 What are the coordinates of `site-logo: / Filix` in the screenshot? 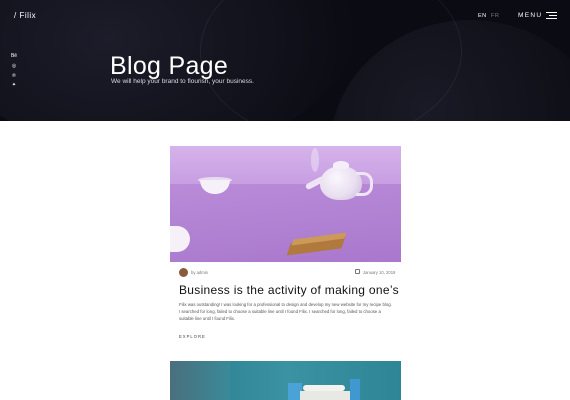 It's located at (25, 15).